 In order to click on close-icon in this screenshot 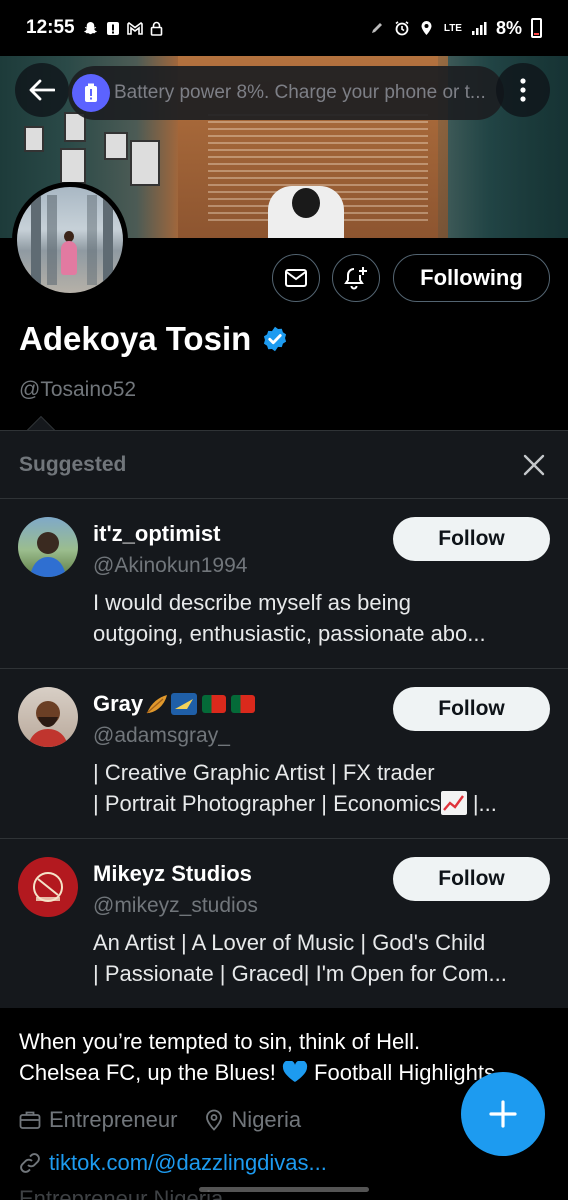, I will do `click(534, 464)`.